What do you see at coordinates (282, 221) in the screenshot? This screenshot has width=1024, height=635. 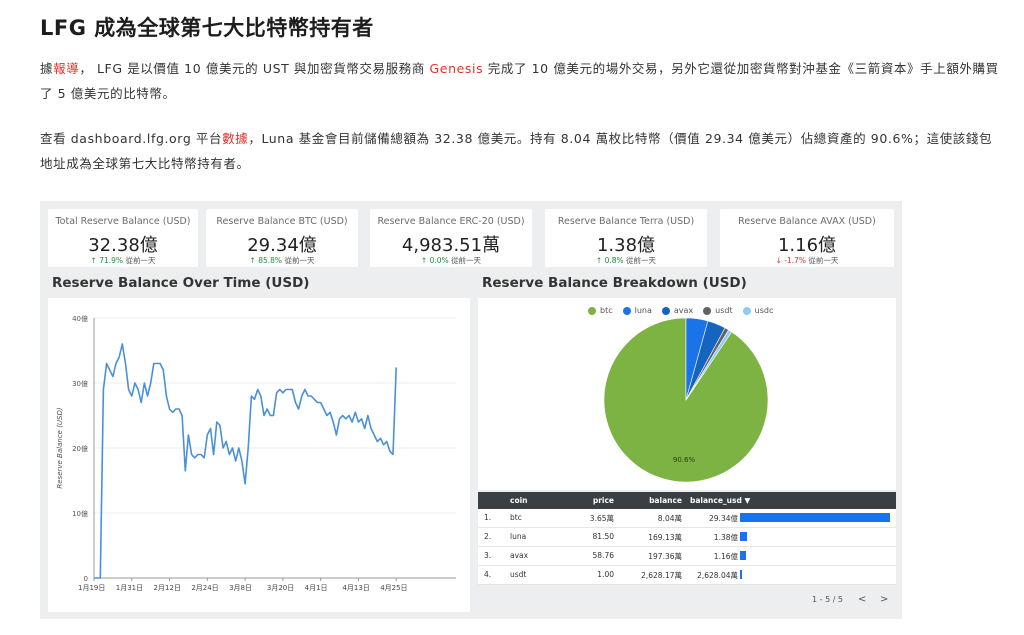 I see `card-label: Reserve Balance BTC (USD)` at bounding box center [282, 221].